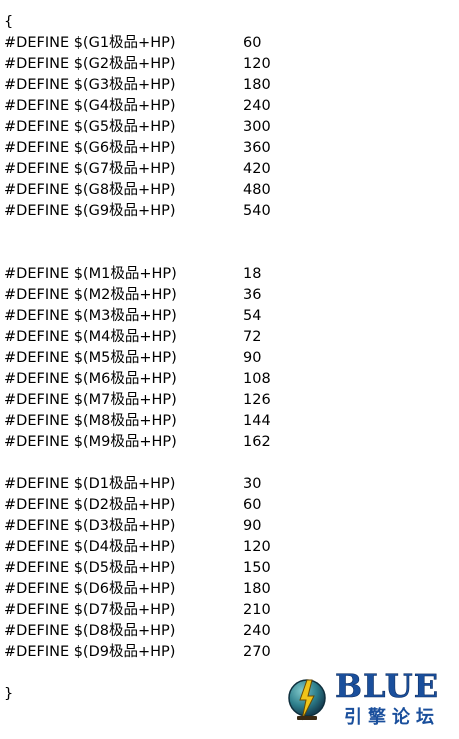 Image resolution: width=459 pixels, height=739 pixels. I want to click on define-name: #DEFINE $(D6极品+HP), so click(90, 589).